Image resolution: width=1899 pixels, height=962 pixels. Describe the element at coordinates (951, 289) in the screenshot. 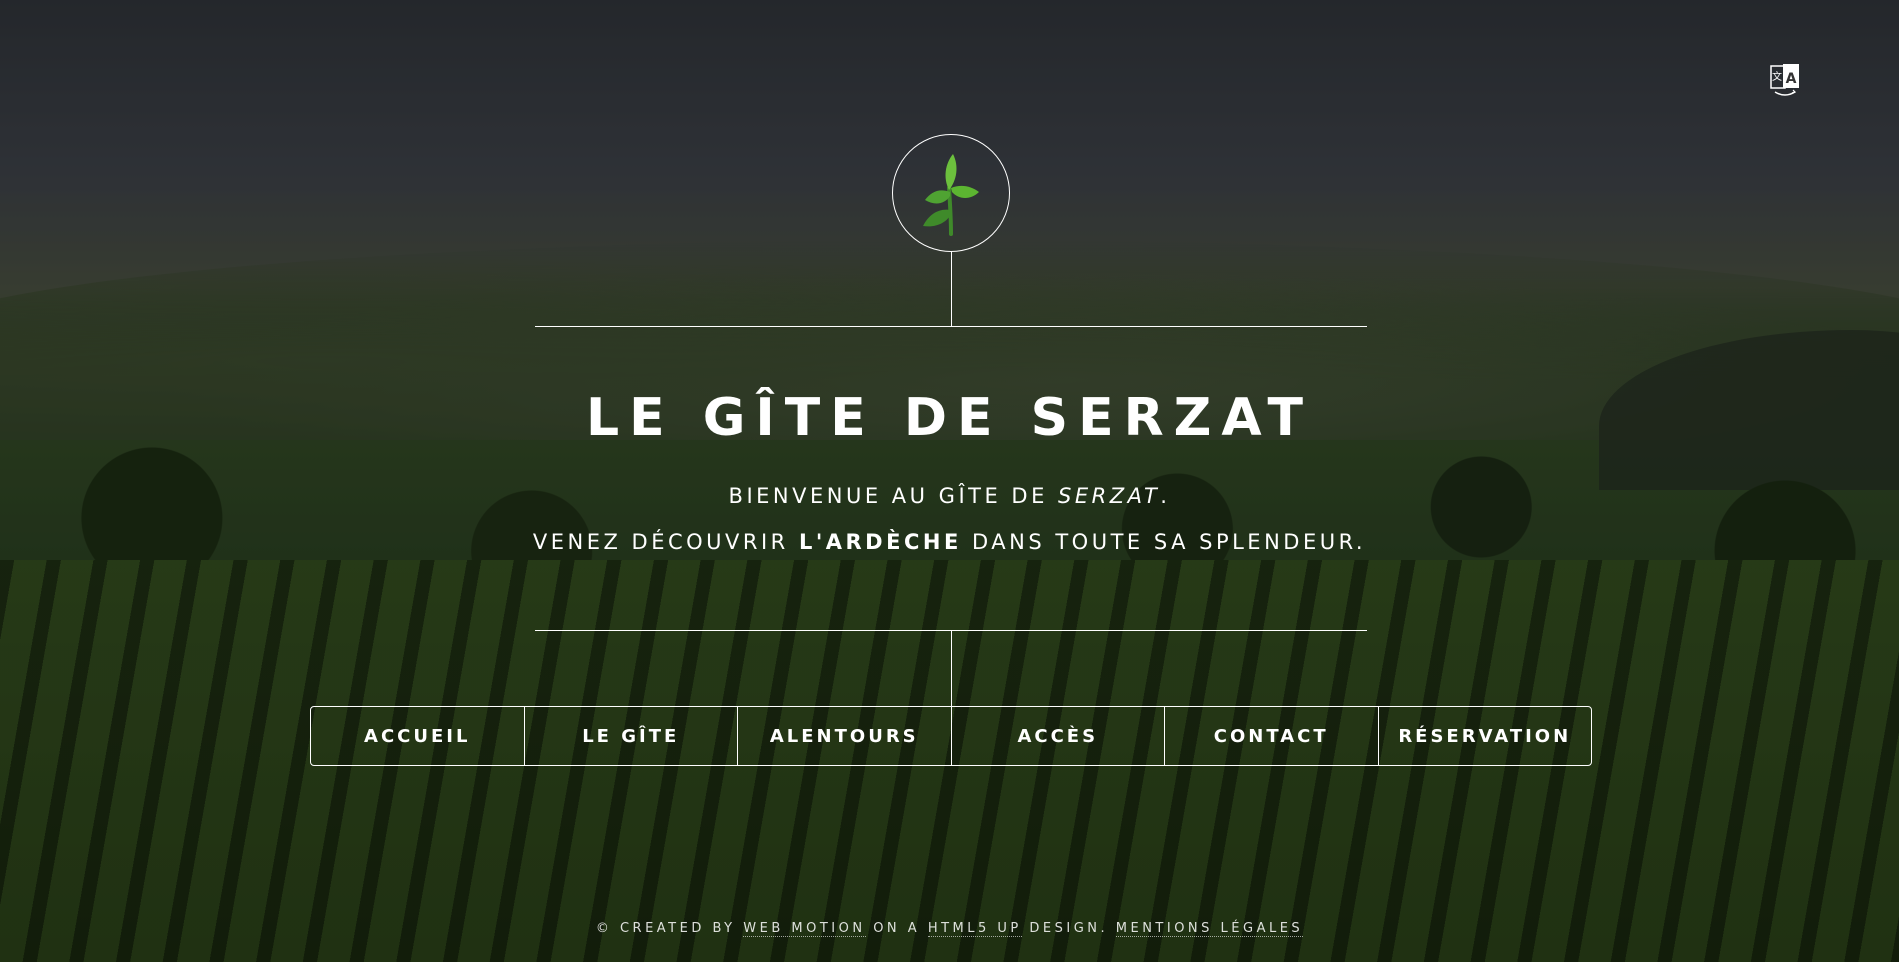

I see `divider-vertical-top` at that location.